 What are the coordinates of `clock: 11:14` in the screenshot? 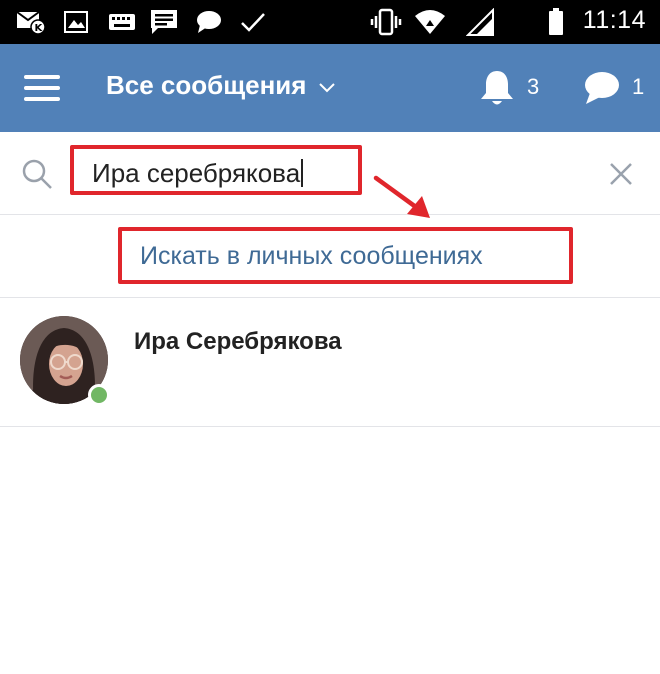 It's located at (614, 20).